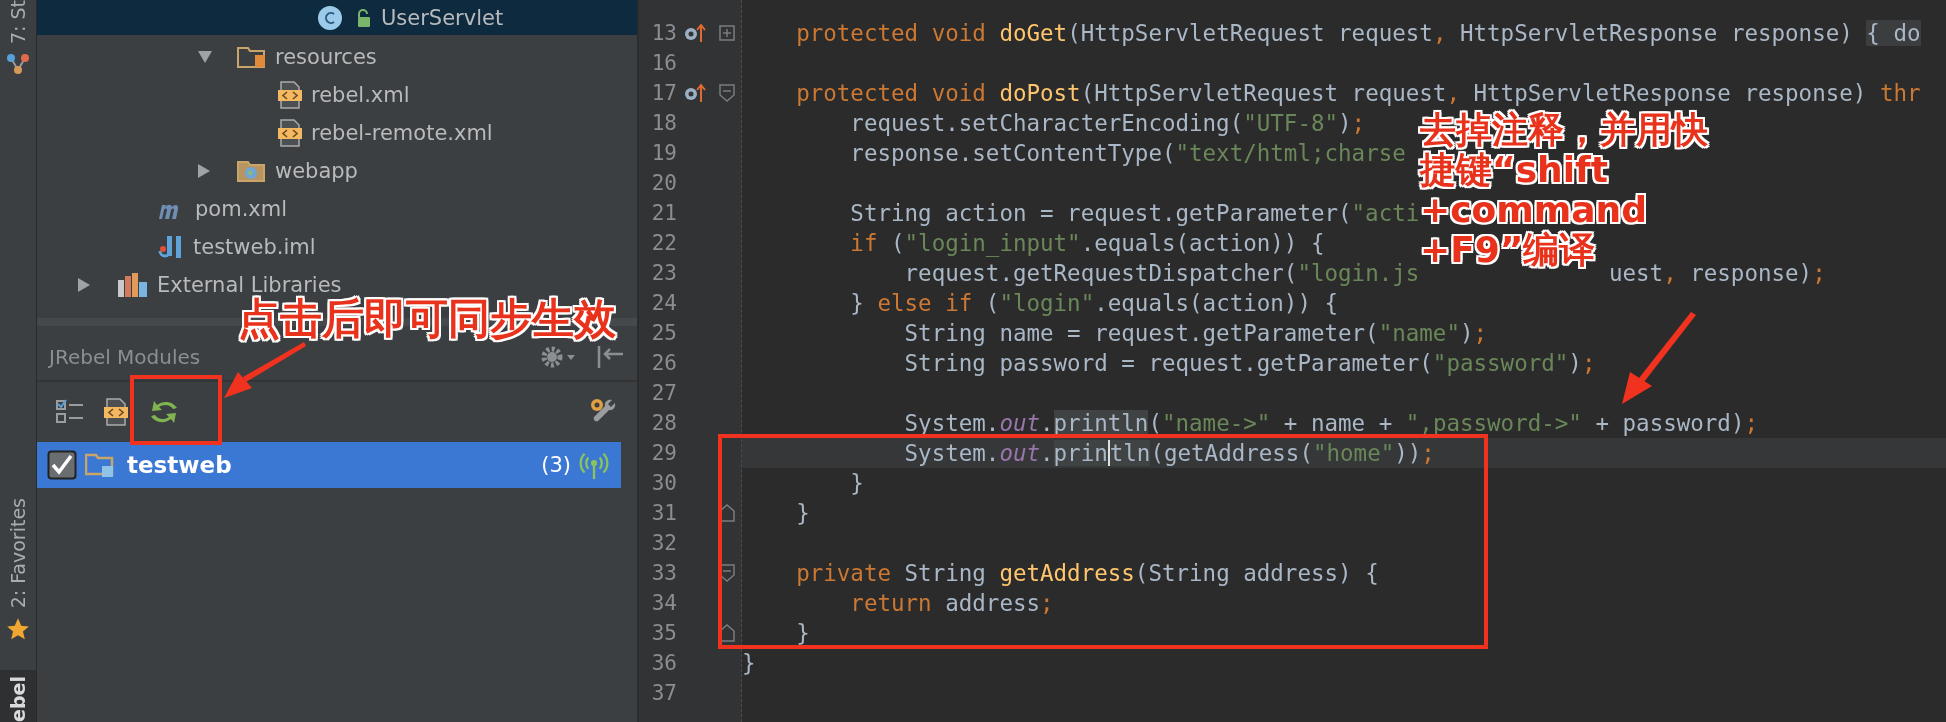 Image resolution: width=1946 pixels, height=722 pixels. I want to click on lock-icon, so click(364, 17).